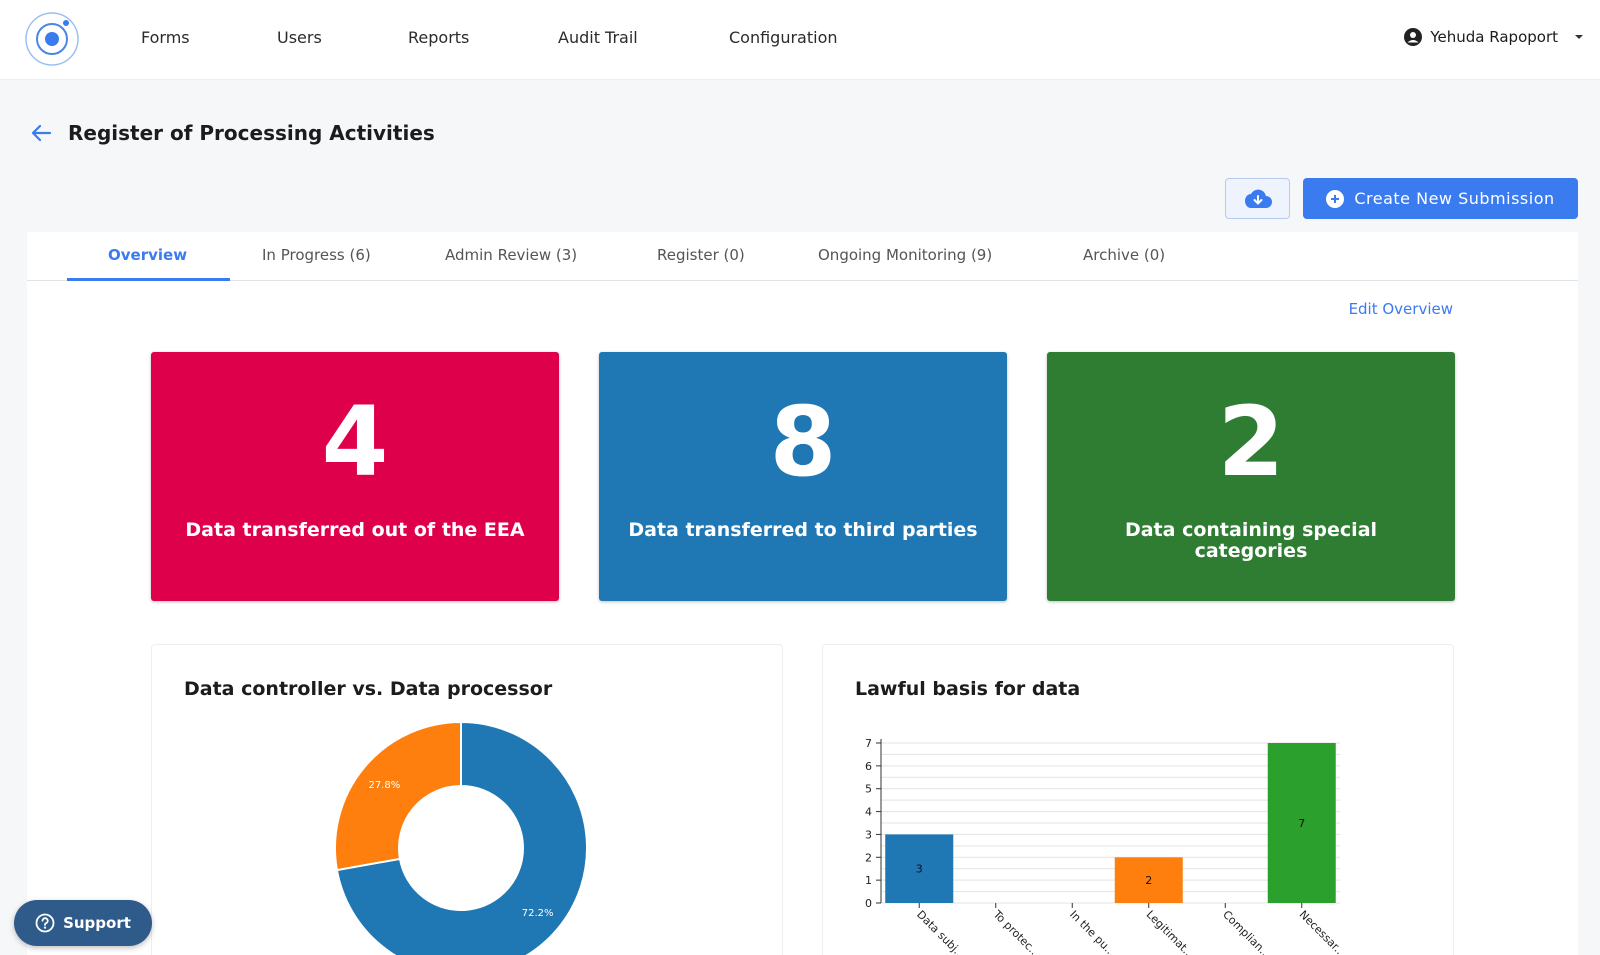  What do you see at coordinates (53, 38) in the screenshot?
I see `app-logo-icon` at bounding box center [53, 38].